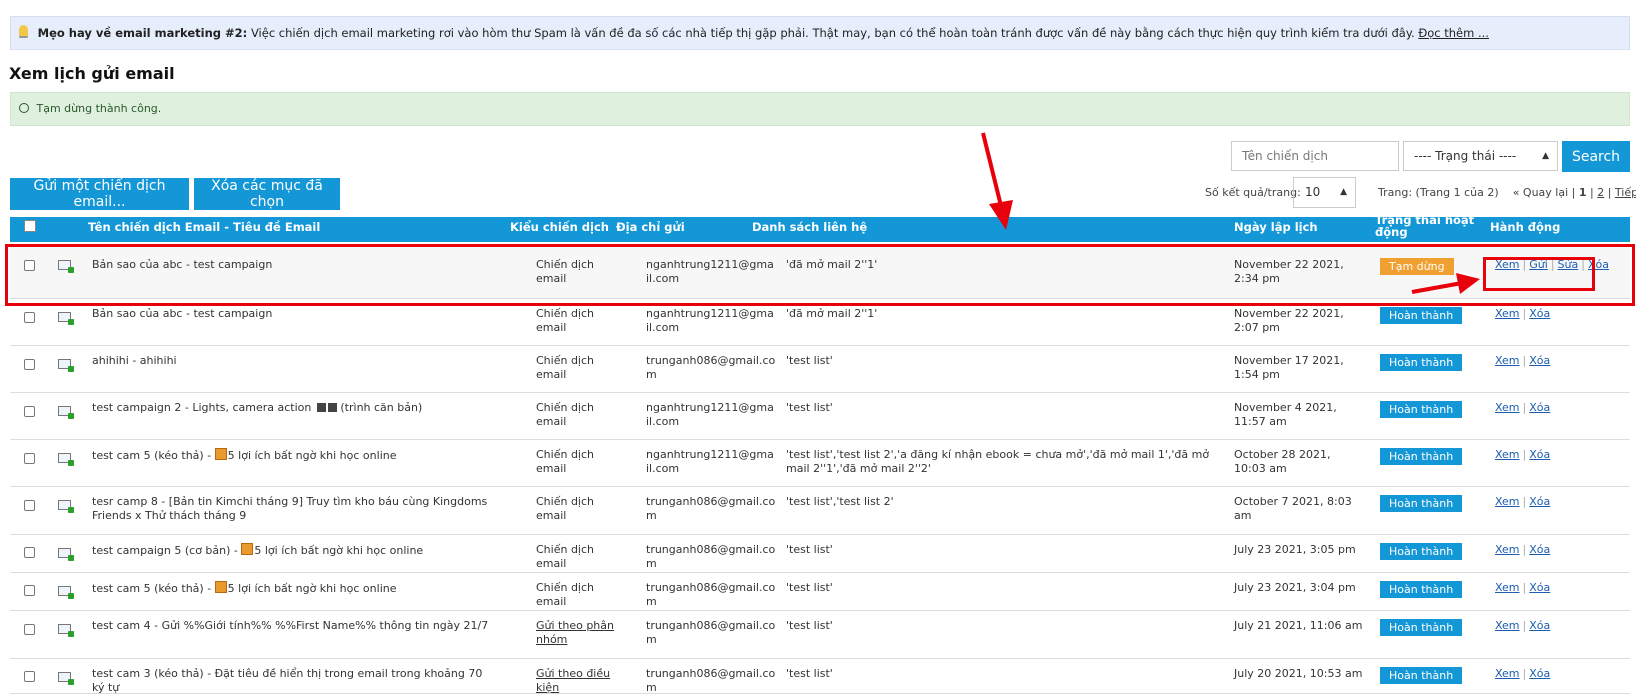  I want to click on highlight-actions, so click(1539, 274).